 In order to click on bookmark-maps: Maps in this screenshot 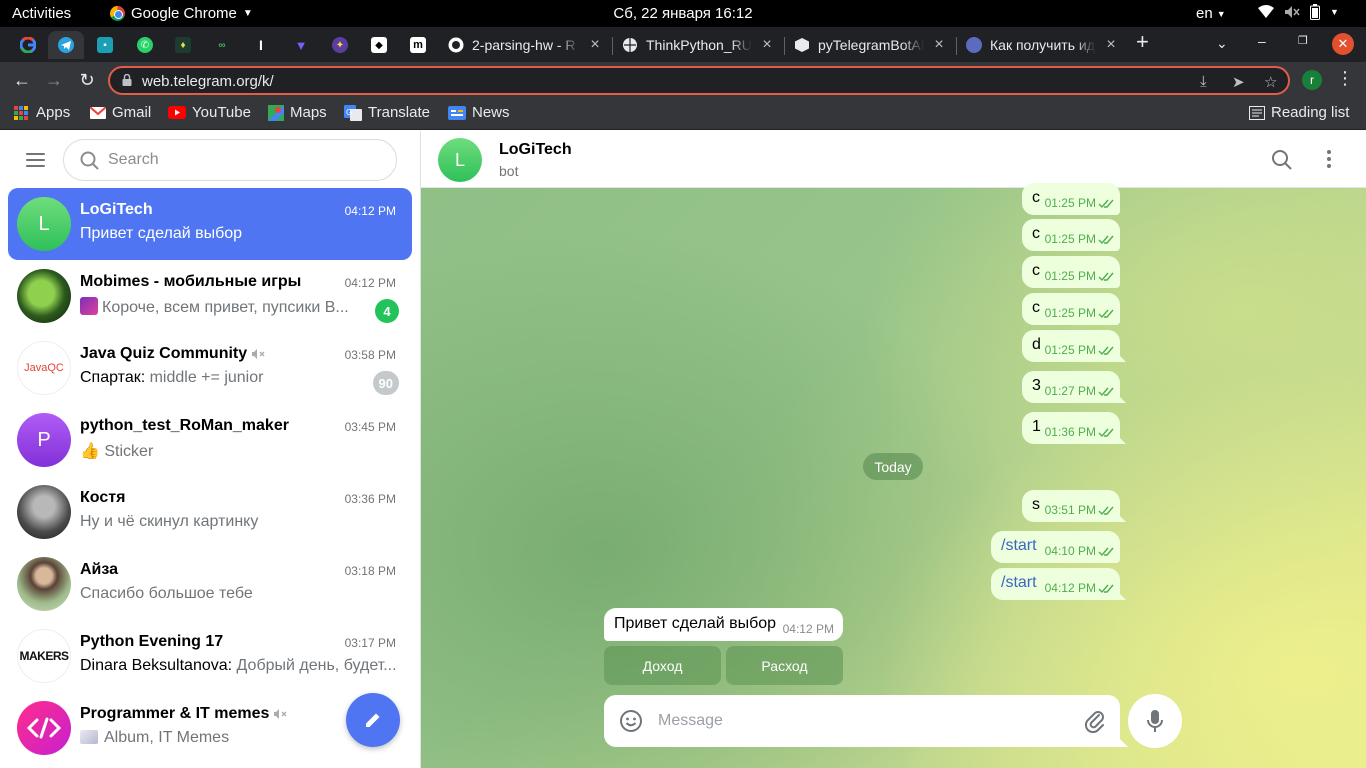, I will do `click(297, 112)`.